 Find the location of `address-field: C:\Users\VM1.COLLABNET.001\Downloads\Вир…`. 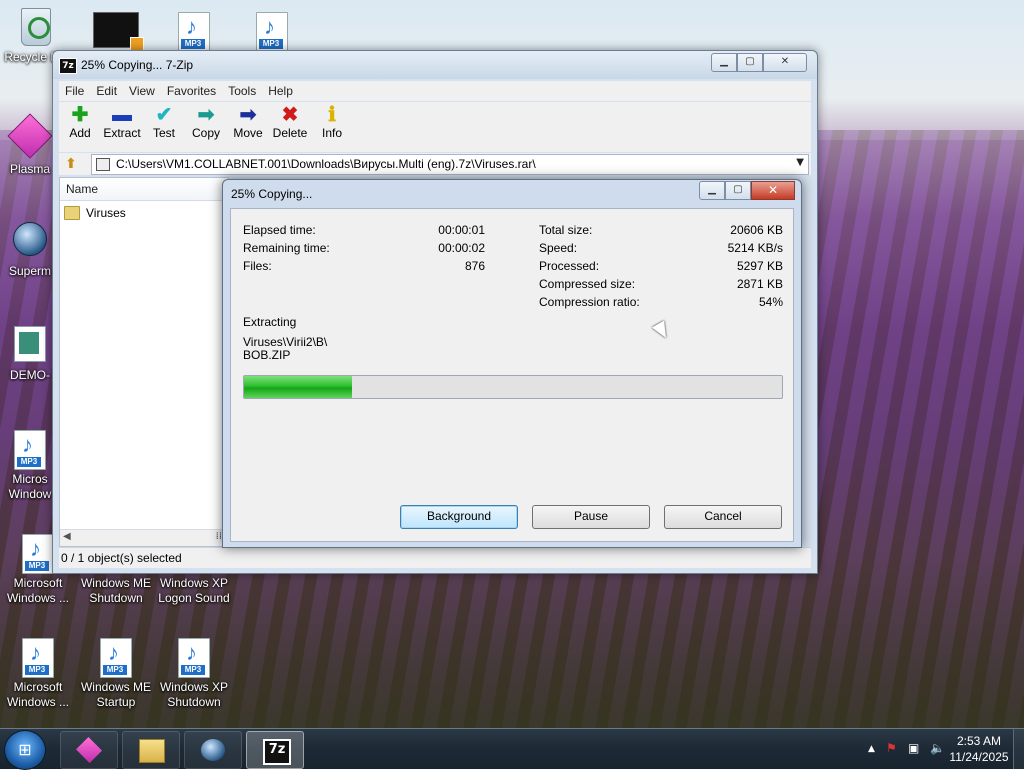

address-field: C:\Users\VM1.COLLABNET.001\Downloads\Вир… is located at coordinates (450, 164).